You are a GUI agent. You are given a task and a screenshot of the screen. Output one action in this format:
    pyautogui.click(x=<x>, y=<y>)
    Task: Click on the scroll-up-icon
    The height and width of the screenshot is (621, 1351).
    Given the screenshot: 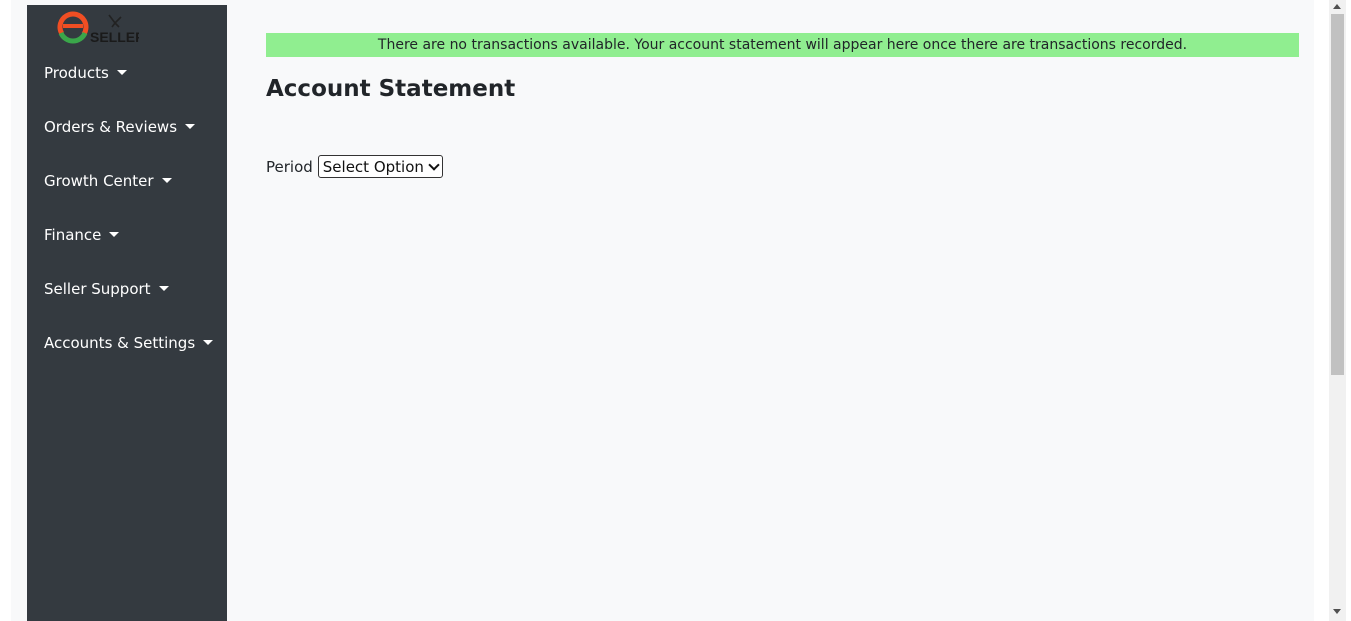 What is the action you would take?
    pyautogui.click(x=1337, y=6)
    